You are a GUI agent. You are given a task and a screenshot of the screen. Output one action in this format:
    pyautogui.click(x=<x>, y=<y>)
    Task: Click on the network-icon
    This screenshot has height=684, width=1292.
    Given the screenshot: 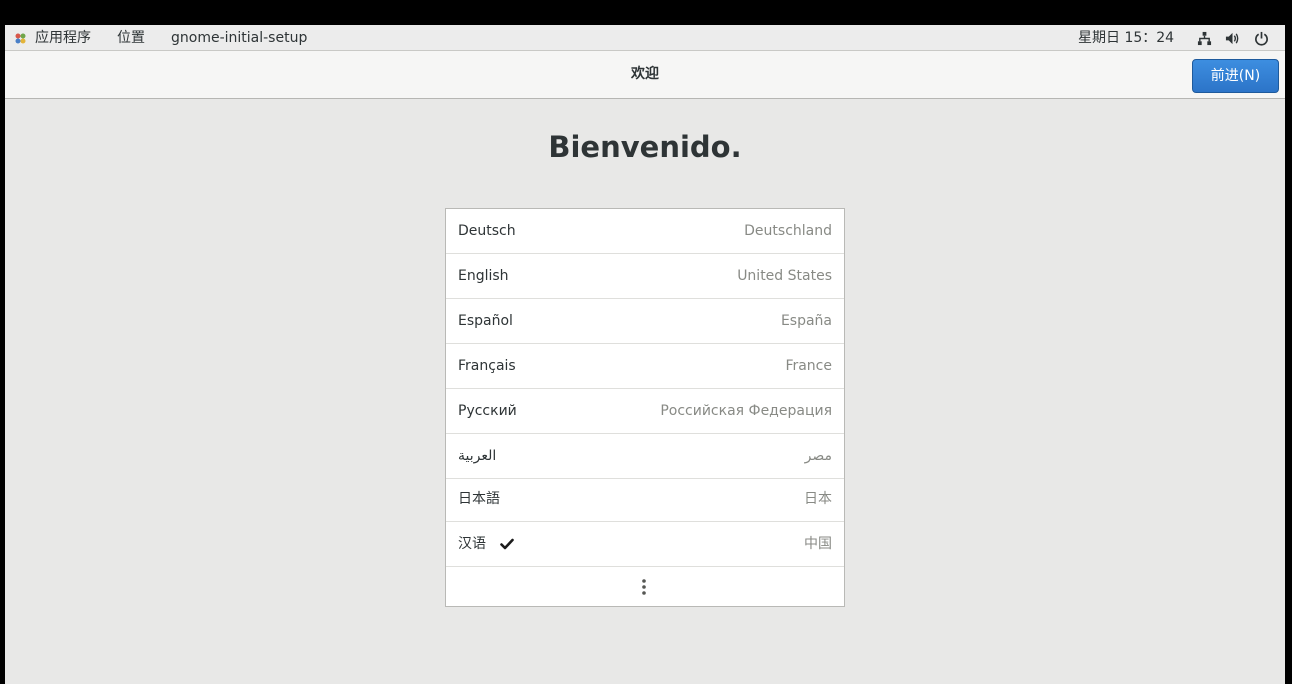 What is the action you would take?
    pyautogui.click(x=1204, y=38)
    